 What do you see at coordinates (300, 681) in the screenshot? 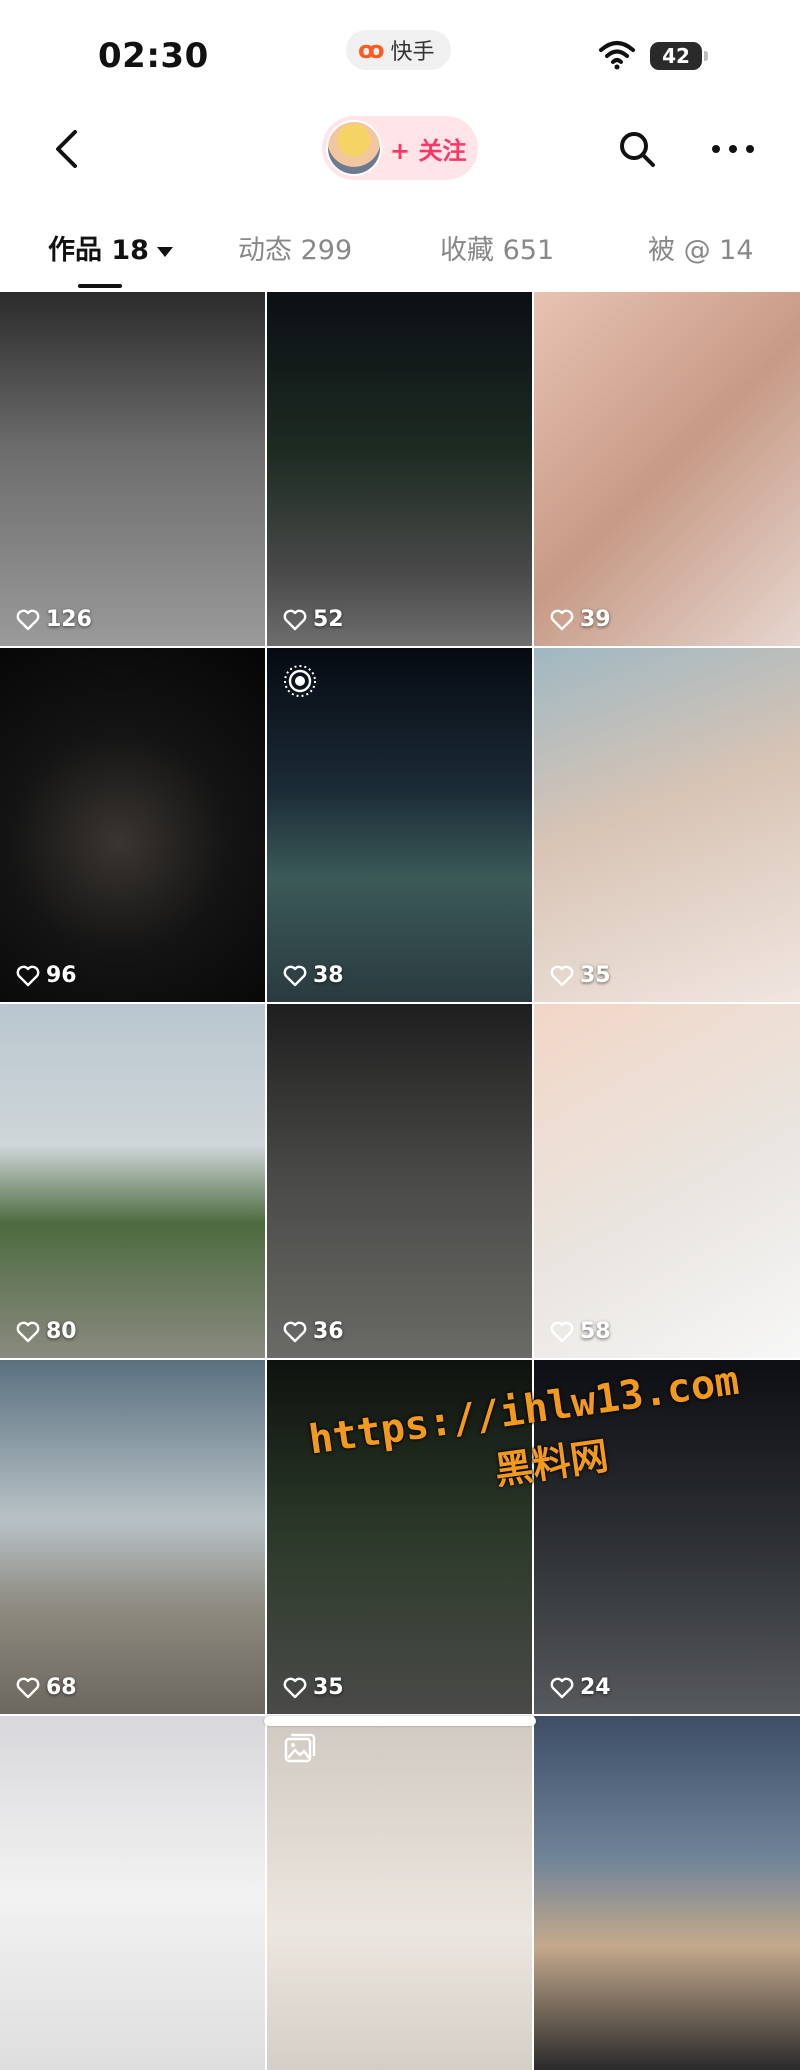
I see `live-photo-icon` at bounding box center [300, 681].